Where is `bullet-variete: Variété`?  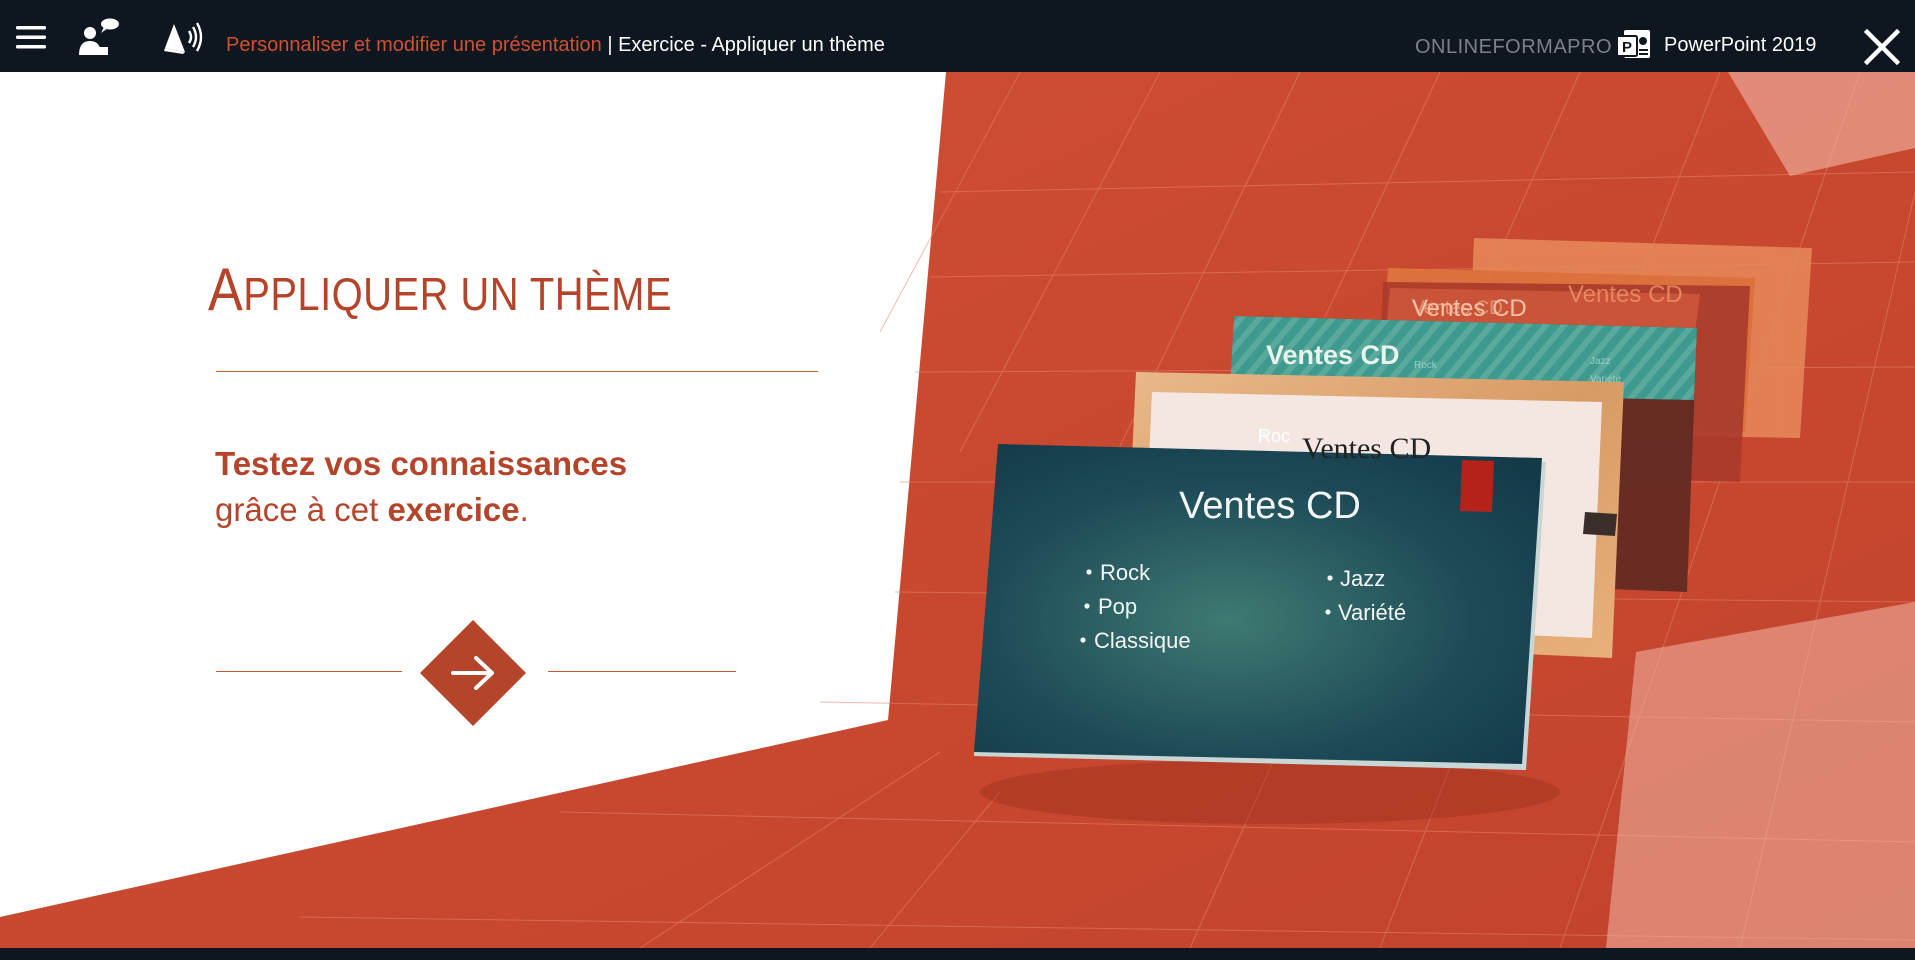 bullet-variete: Variété is located at coordinates (1372, 612).